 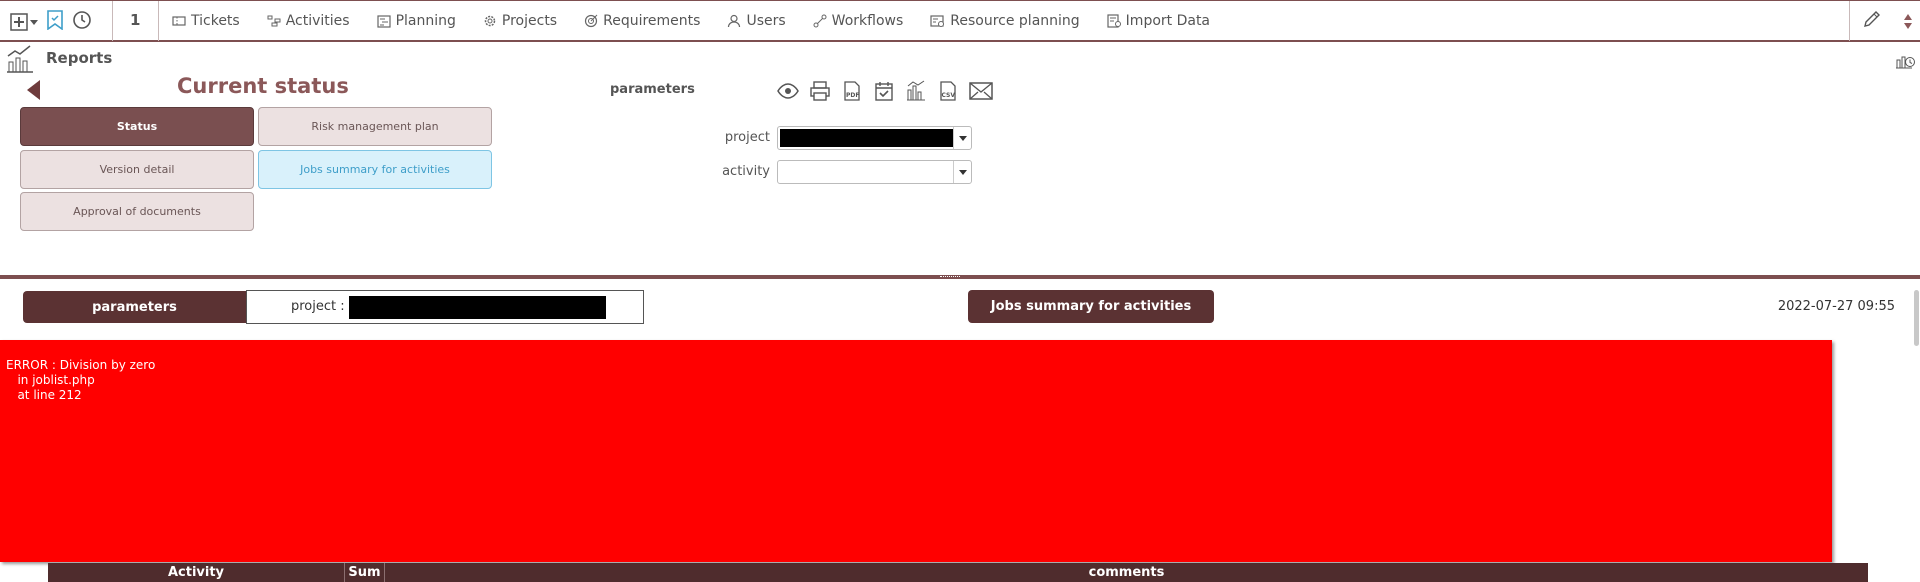 I want to click on history-icon, so click(x=82, y=22).